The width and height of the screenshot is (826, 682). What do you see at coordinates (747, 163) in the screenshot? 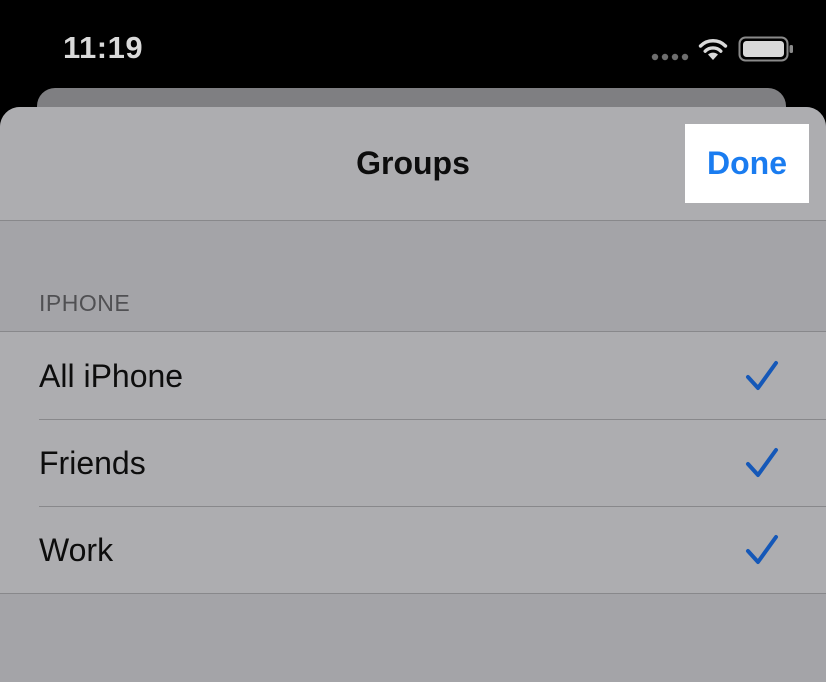
I see `done-button: Done` at bounding box center [747, 163].